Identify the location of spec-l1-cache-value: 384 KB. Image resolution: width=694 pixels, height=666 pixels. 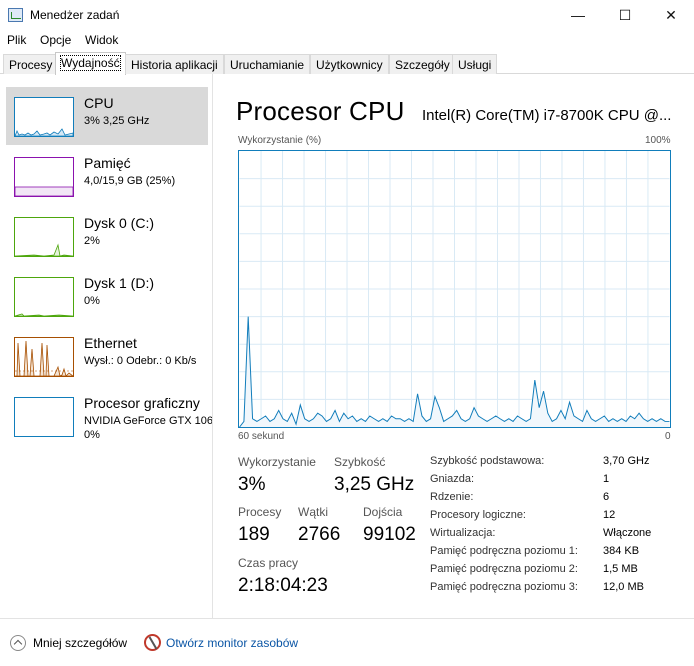
(621, 551).